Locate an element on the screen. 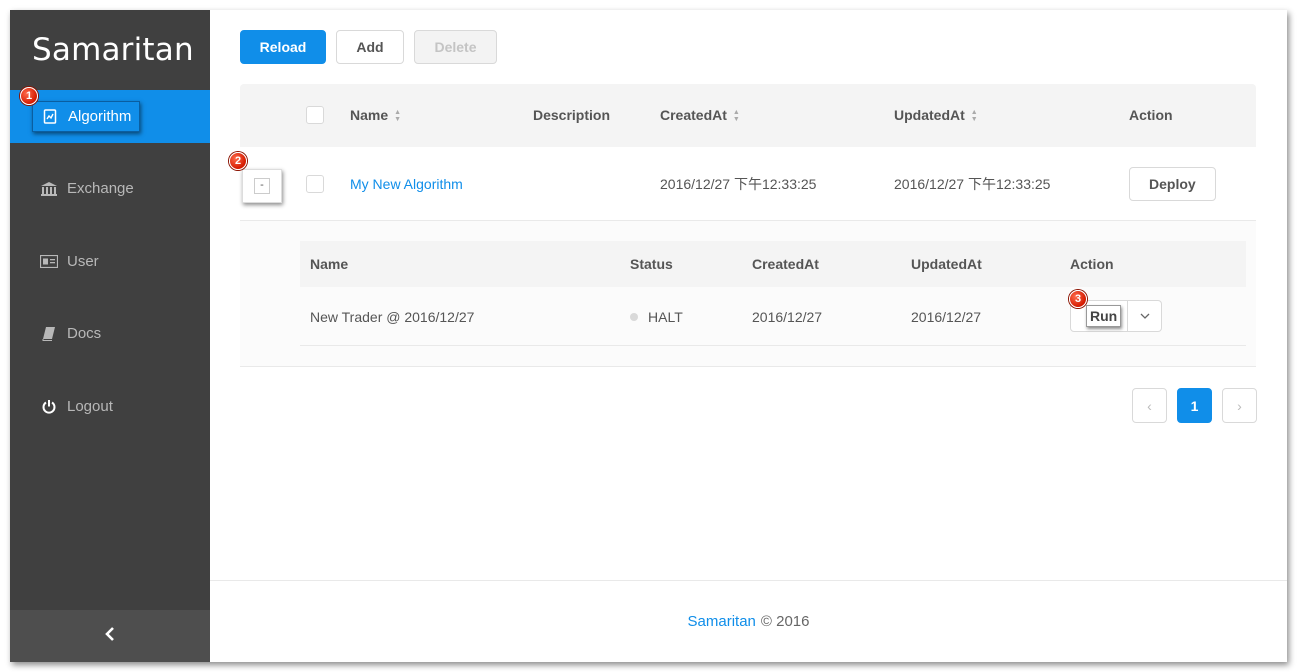 Image resolution: width=1297 pixels, height=672 pixels. column-header-updated: UpdatedAt ▲ ▼ is located at coordinates (936, 115).